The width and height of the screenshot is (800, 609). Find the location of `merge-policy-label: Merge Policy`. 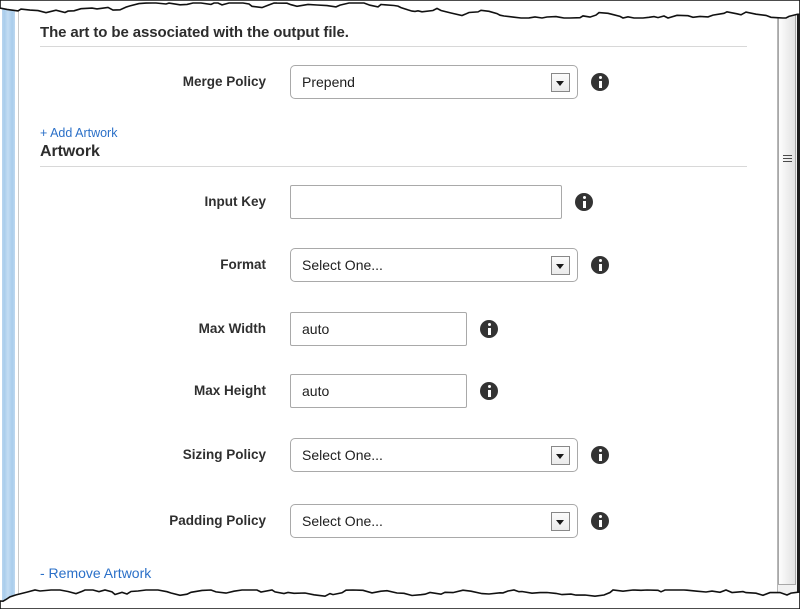

merge-policy-label: Merge Policy is located at coordinates (224, 81).